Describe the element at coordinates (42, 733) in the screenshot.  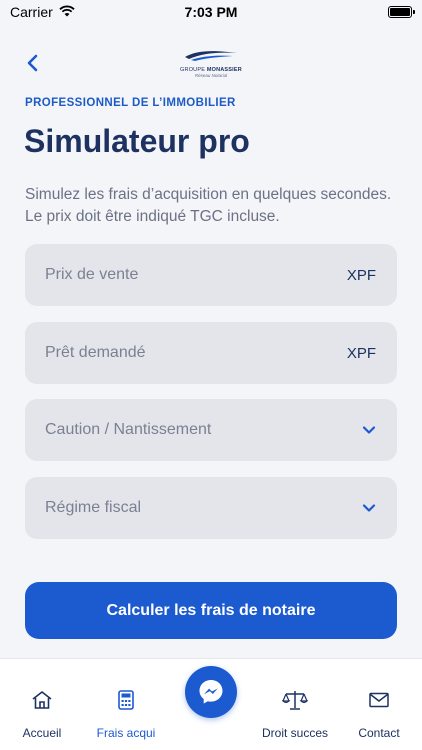
I see `tab-accueil-label: Accueil` at that location.